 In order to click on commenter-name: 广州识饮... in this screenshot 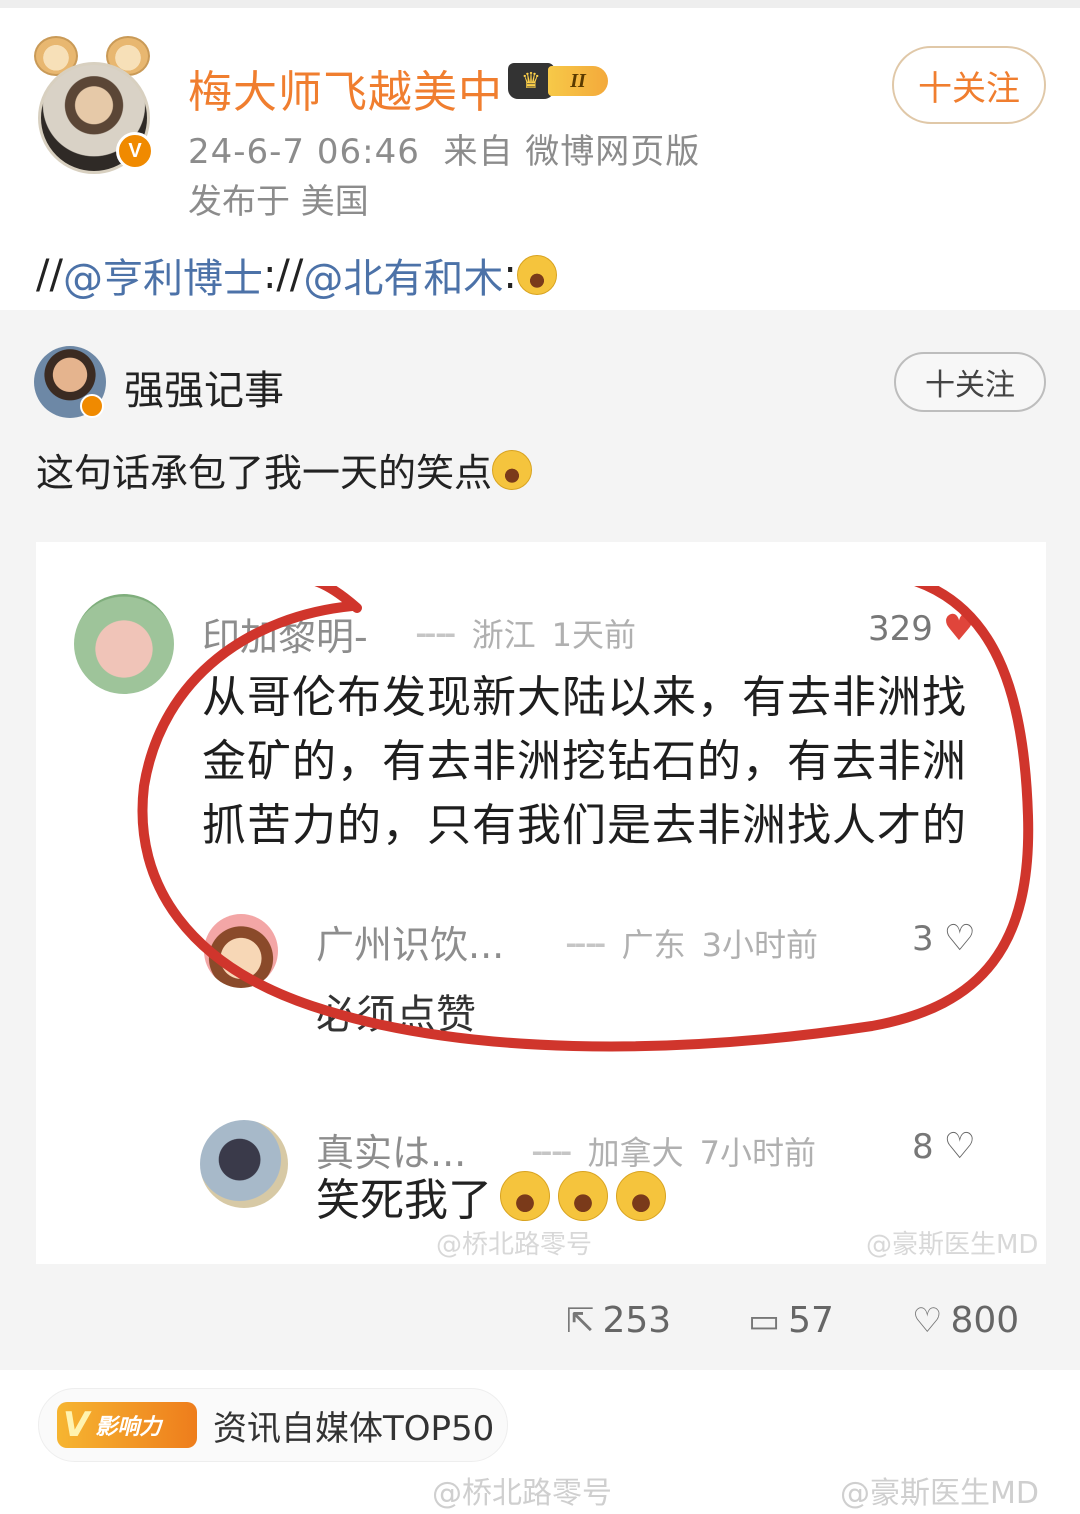, I will do `click(410, 945)`.